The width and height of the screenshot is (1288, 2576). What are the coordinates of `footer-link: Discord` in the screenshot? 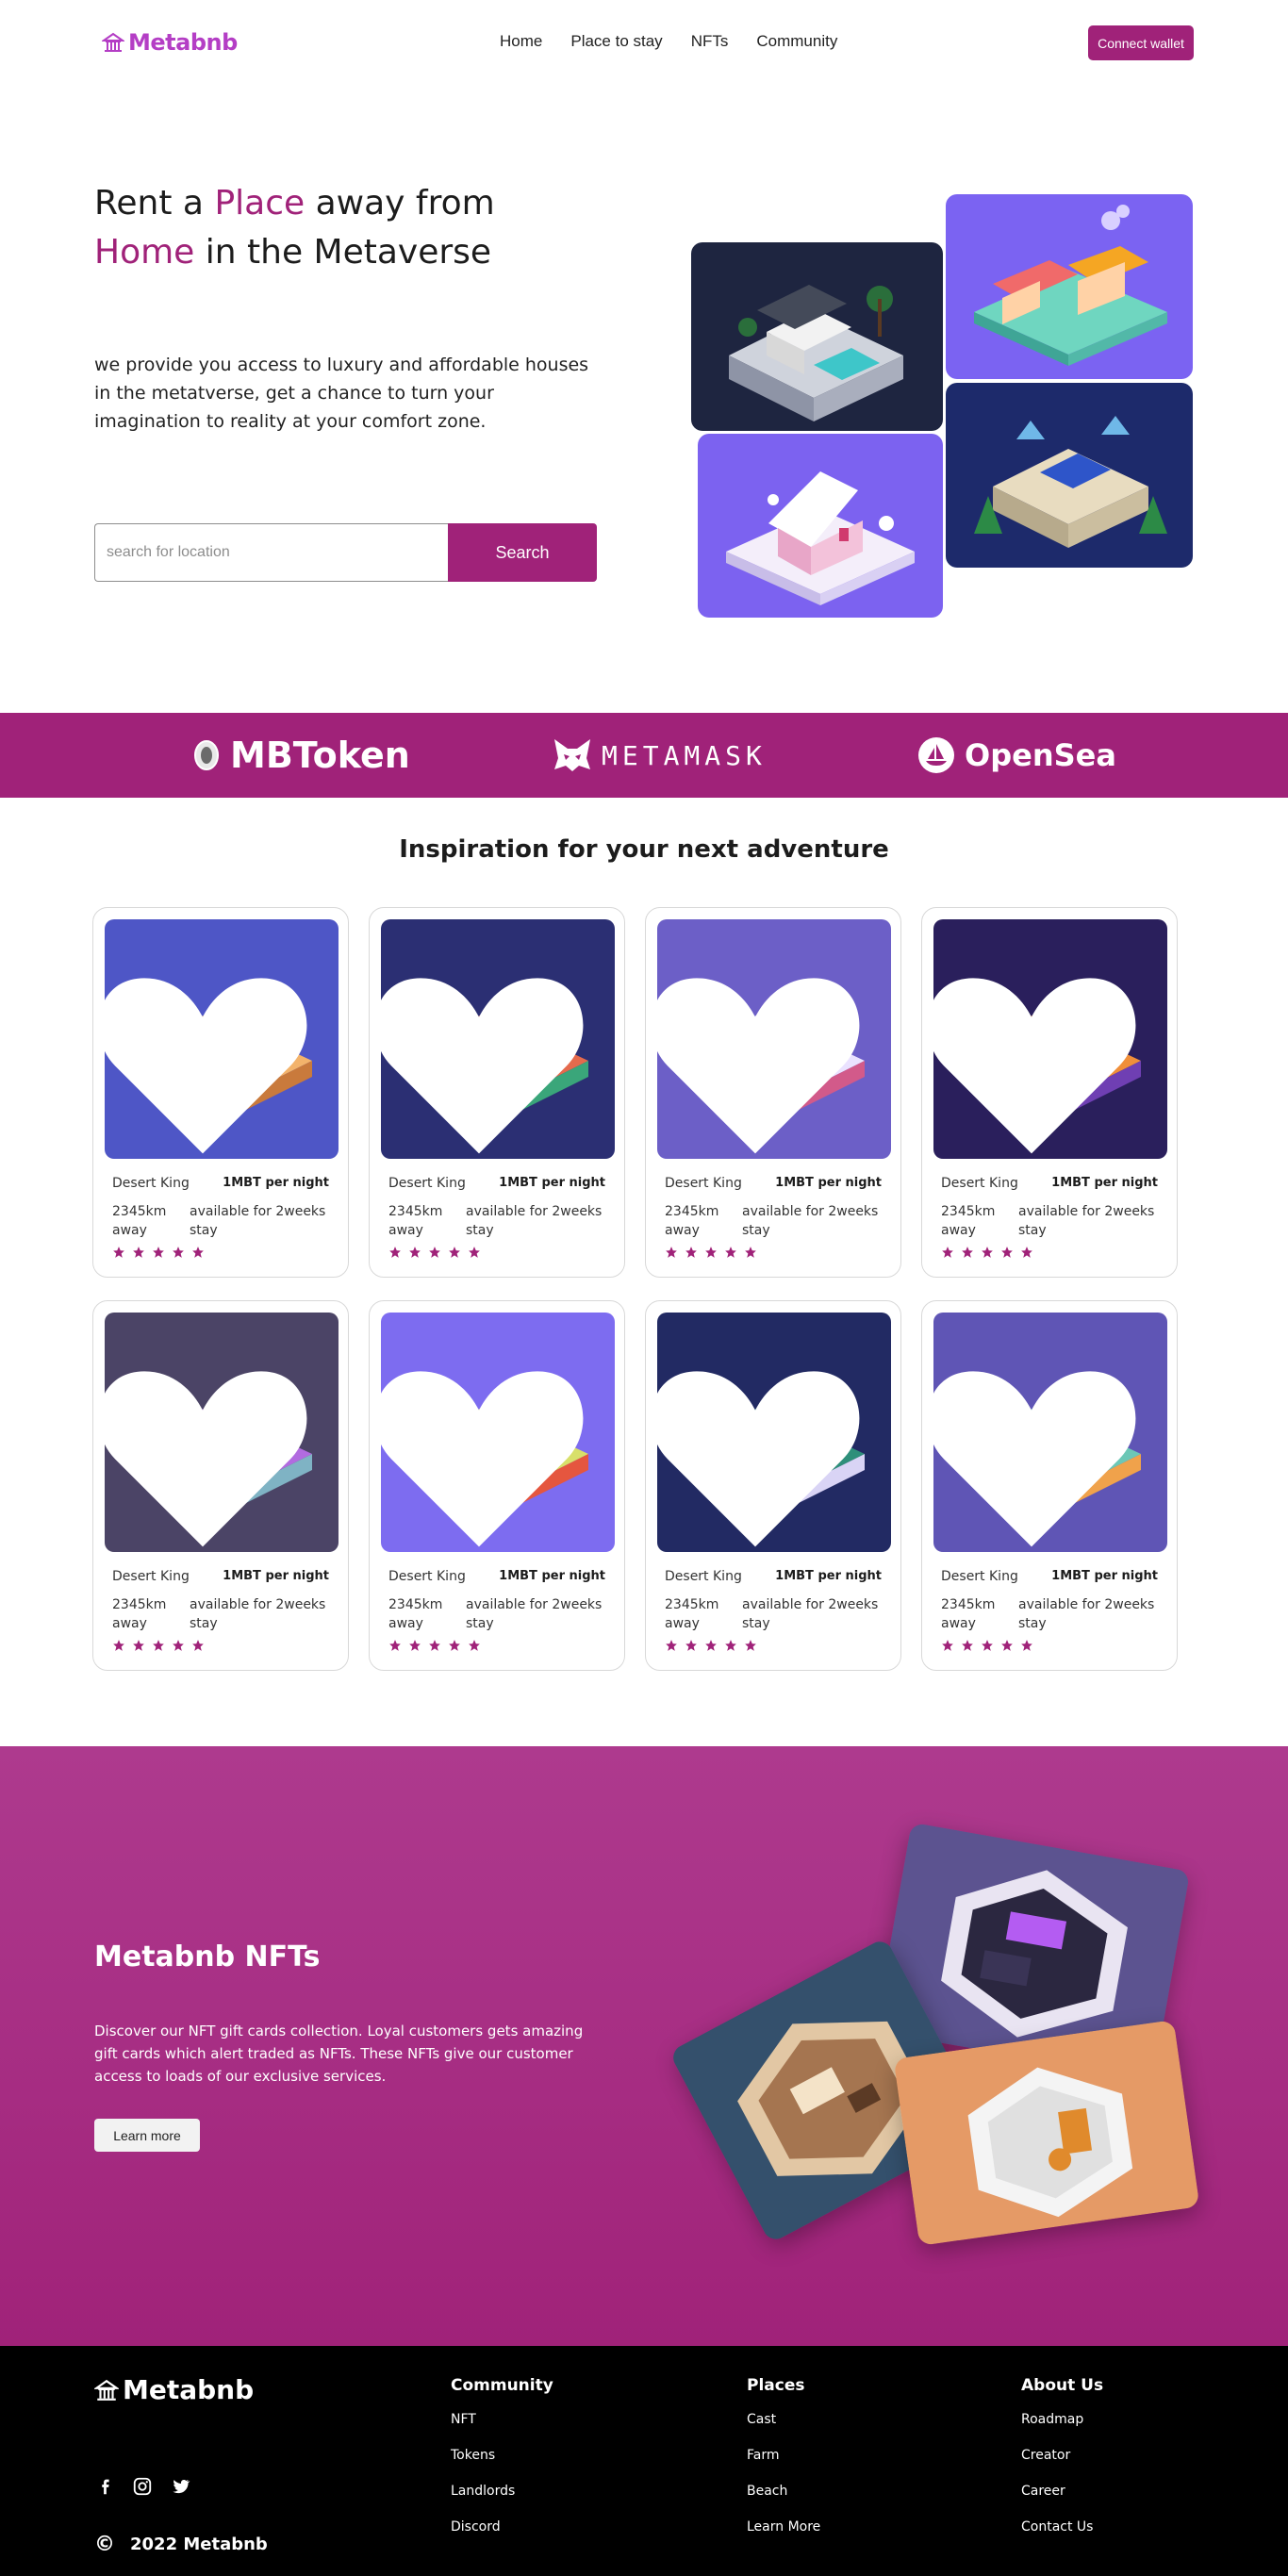 It's located at (502, 2527).